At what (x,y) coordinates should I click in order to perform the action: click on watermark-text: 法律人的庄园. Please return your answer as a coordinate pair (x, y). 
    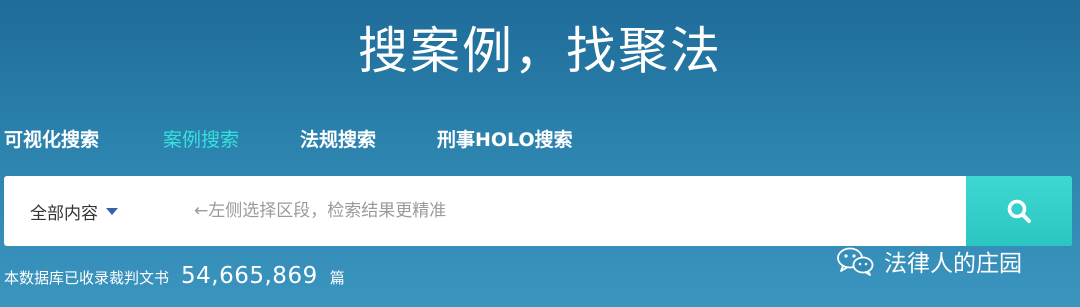
    Looking at the image, I should click on (953, 264).